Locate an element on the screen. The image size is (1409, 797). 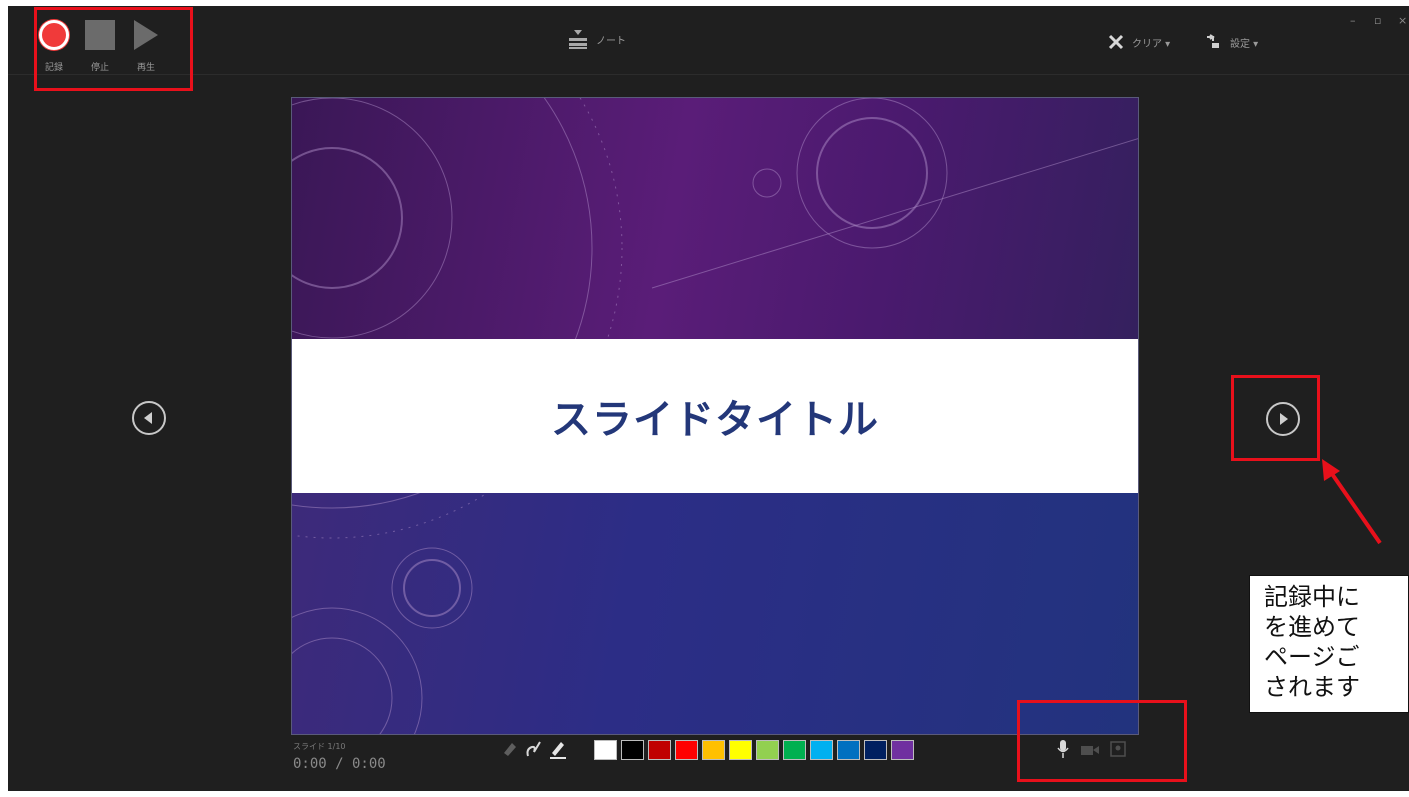
annotation-box-next-slide is located at coordinates (1275, 418).